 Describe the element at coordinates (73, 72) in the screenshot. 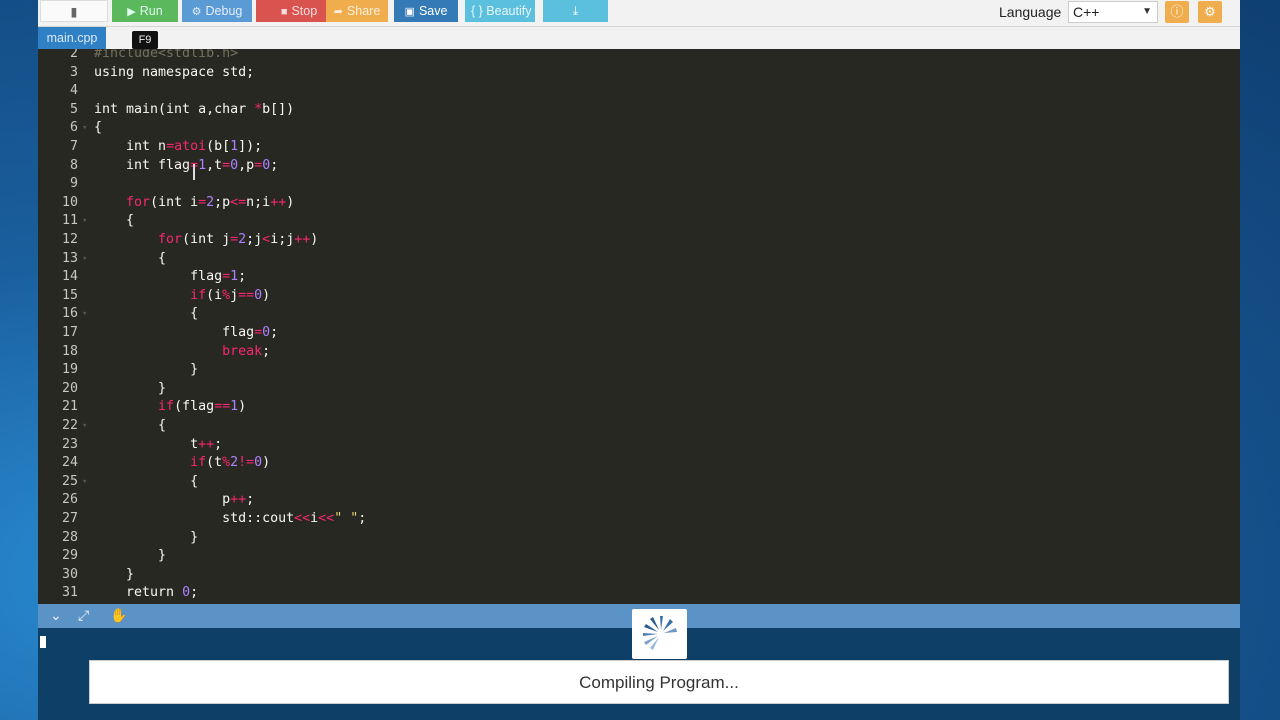

I see `line-number: 3` at that location.